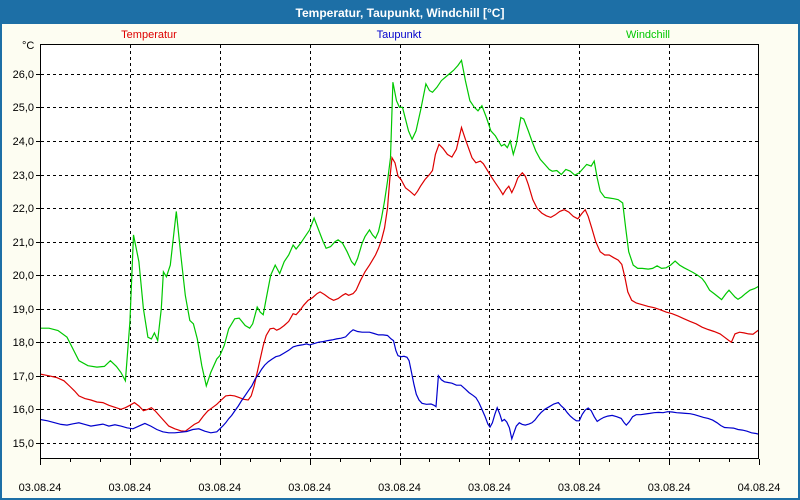  I want to click on y-tick-label: 17,0, so click(23, 376).